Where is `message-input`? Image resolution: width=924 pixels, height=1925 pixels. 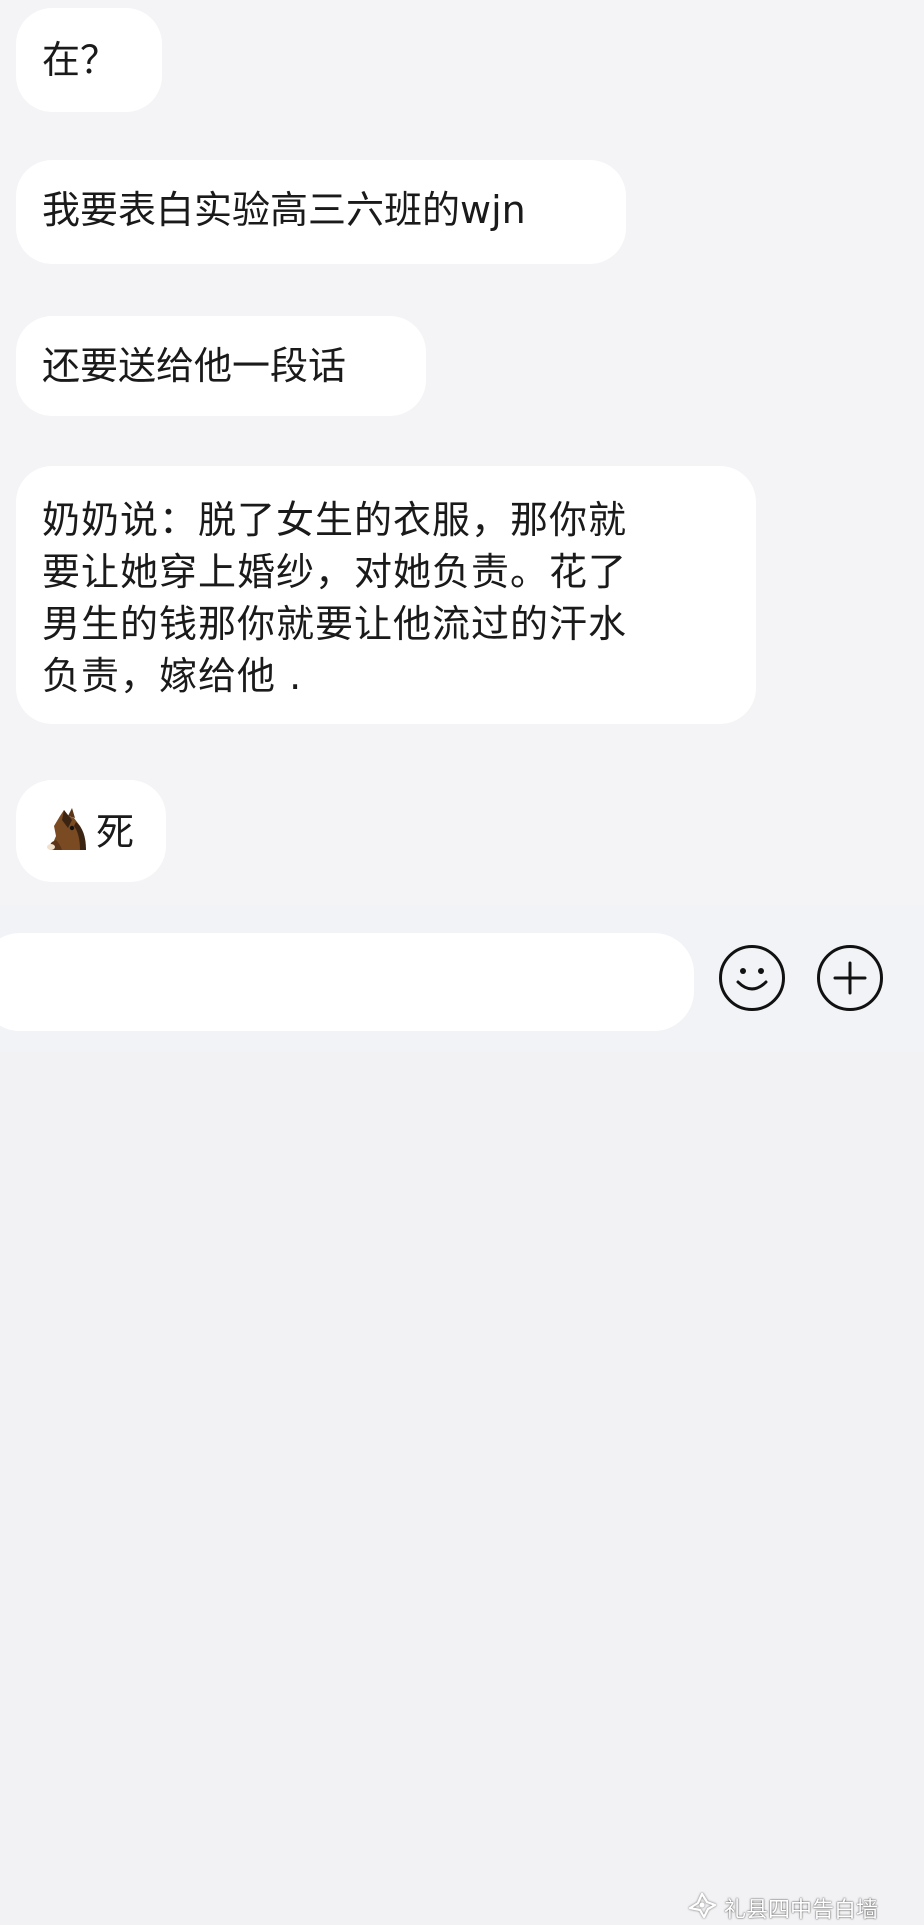 message-input is located at coordinates (347, 982).